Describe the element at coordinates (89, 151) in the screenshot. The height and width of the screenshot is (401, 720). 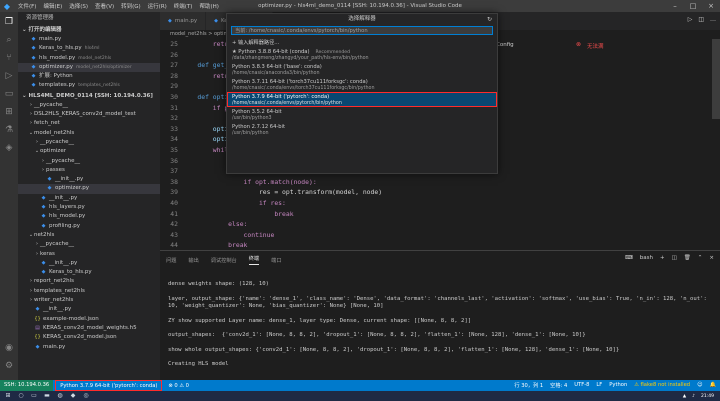
I see `folder-item: ⌄ optimizer` at that location.